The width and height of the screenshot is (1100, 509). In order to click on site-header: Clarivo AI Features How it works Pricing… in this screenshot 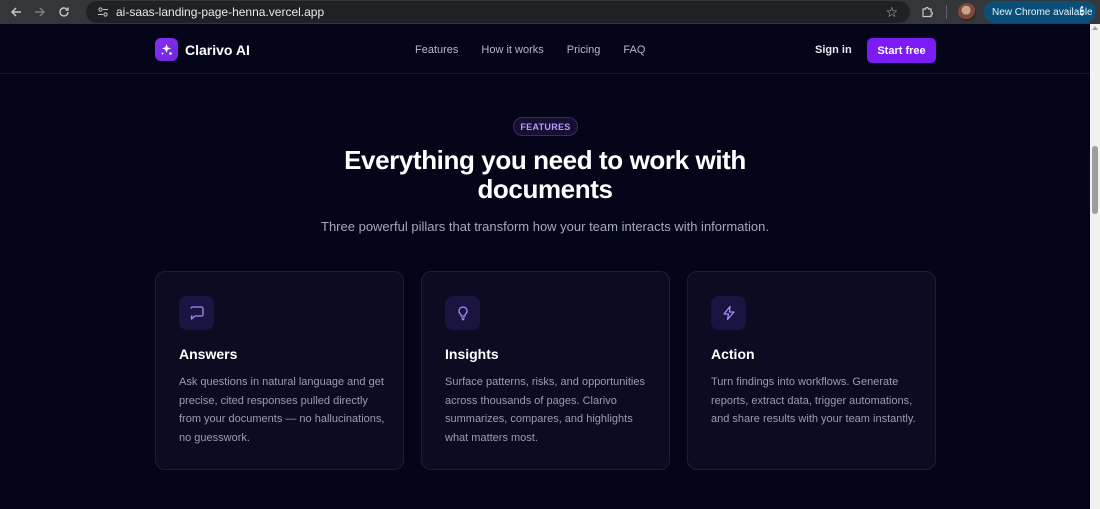, I will do `click(545, 49)`.